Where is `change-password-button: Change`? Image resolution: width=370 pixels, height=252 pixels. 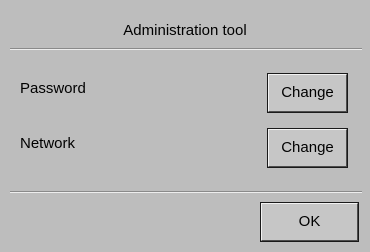 change-password-button: Change is located at coordinates (307, 93).